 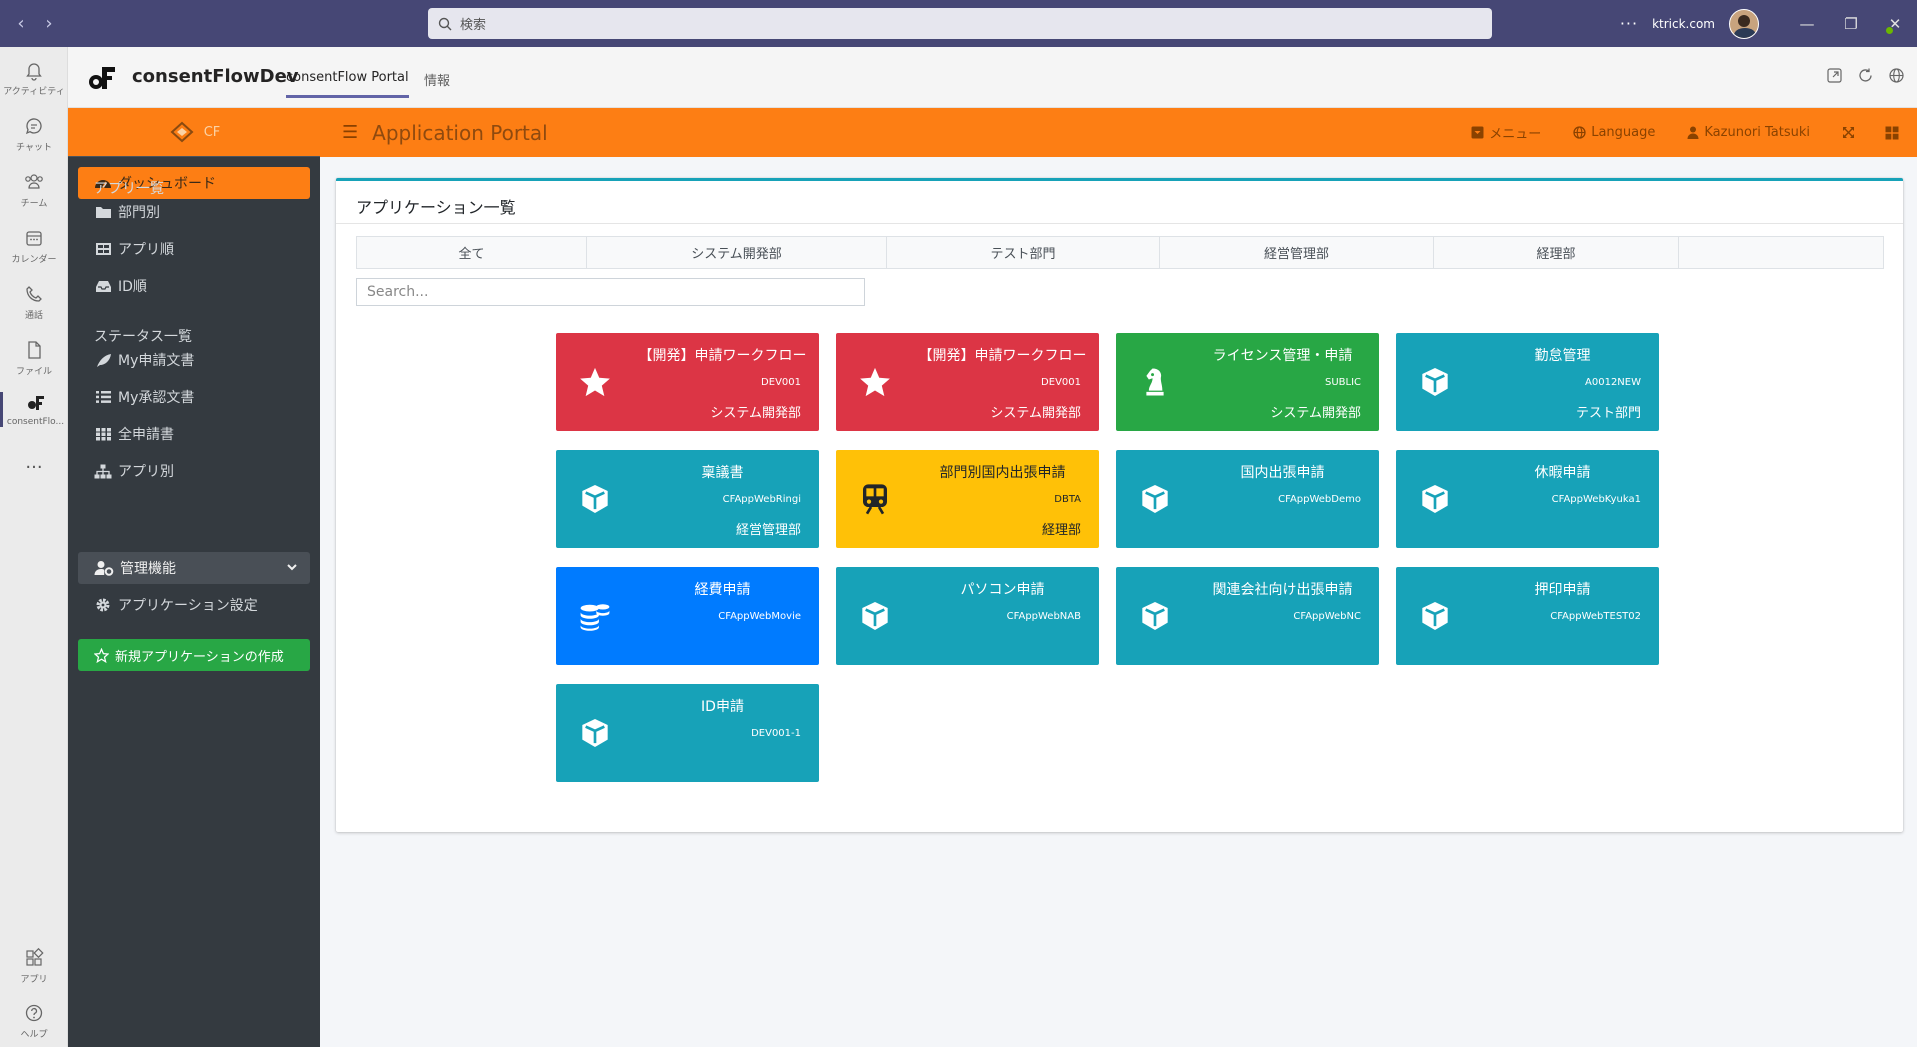 What do you see at coordinates (722, 473) in the screenshot?
I see `app-tile-title: 稟議書` at bounding box center [722, 473].